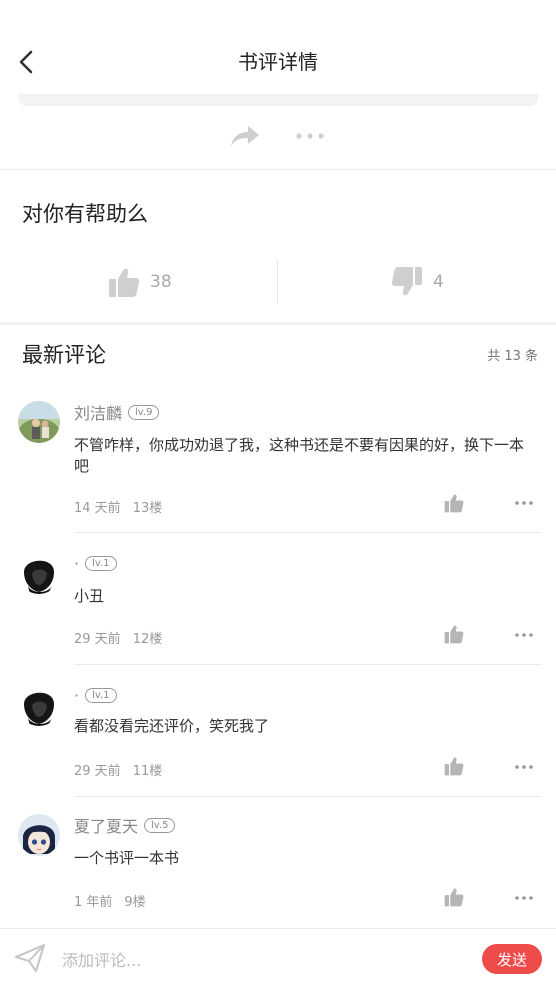  I want to click on review-content-bottom, so click(278, 100).